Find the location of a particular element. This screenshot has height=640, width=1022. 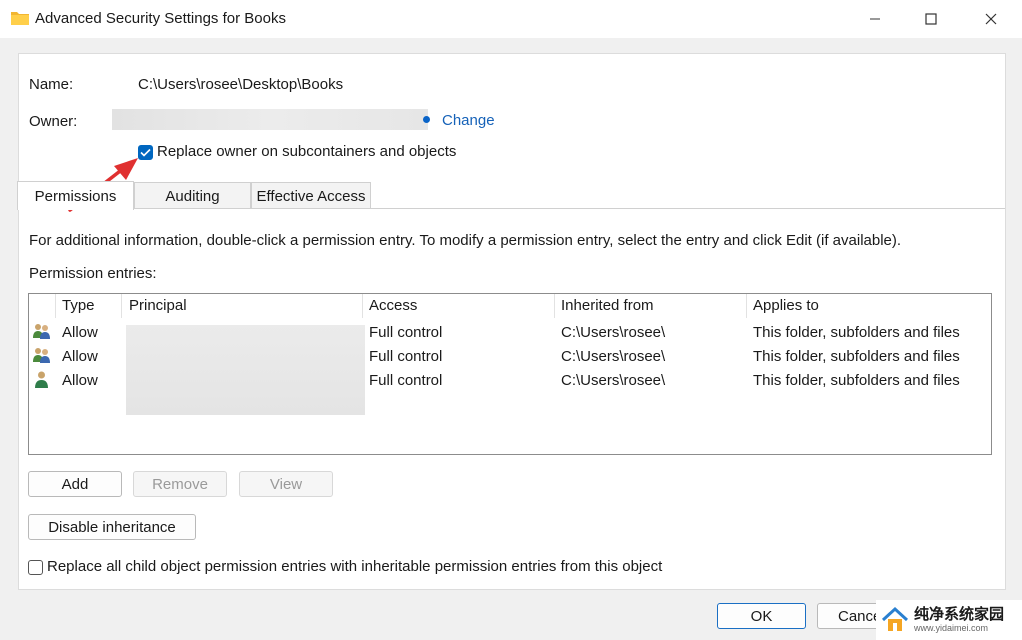

watermark-url: www.yidaimei.com is located at coordinates (951, 628).